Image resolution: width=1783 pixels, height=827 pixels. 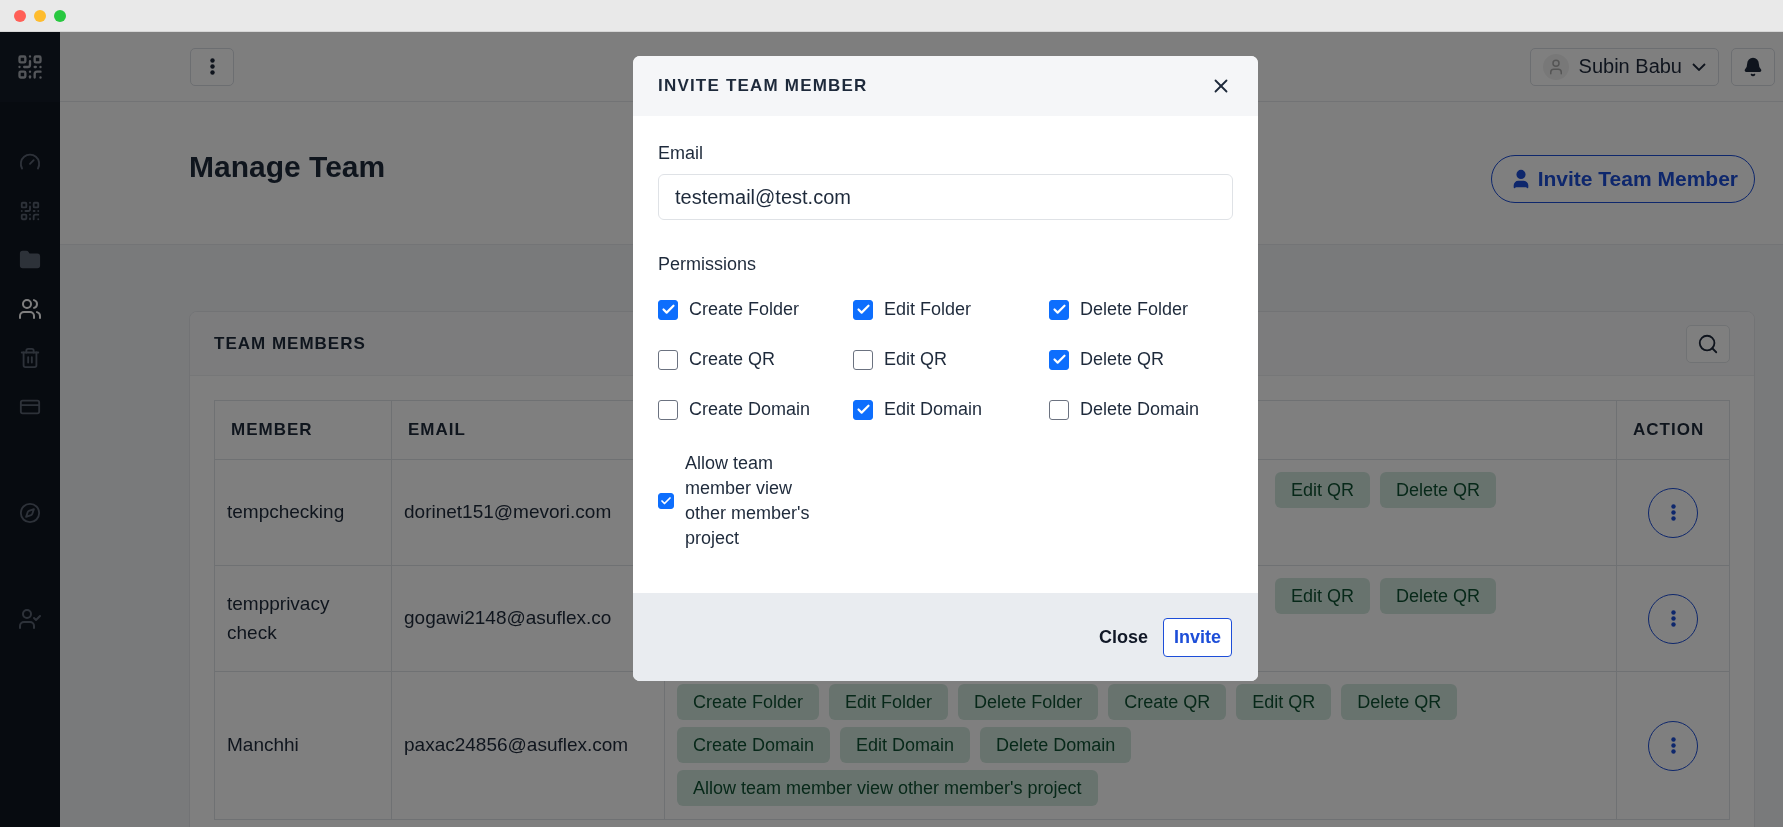 I want to click on member-name: Manchhi, so click(x=263, y=745).